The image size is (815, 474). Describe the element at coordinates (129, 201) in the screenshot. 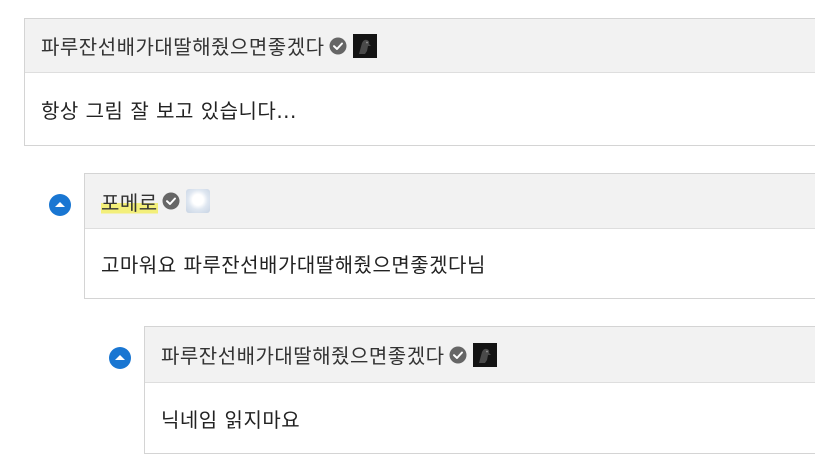

I see `comment-author-name: 포메로` at that location.